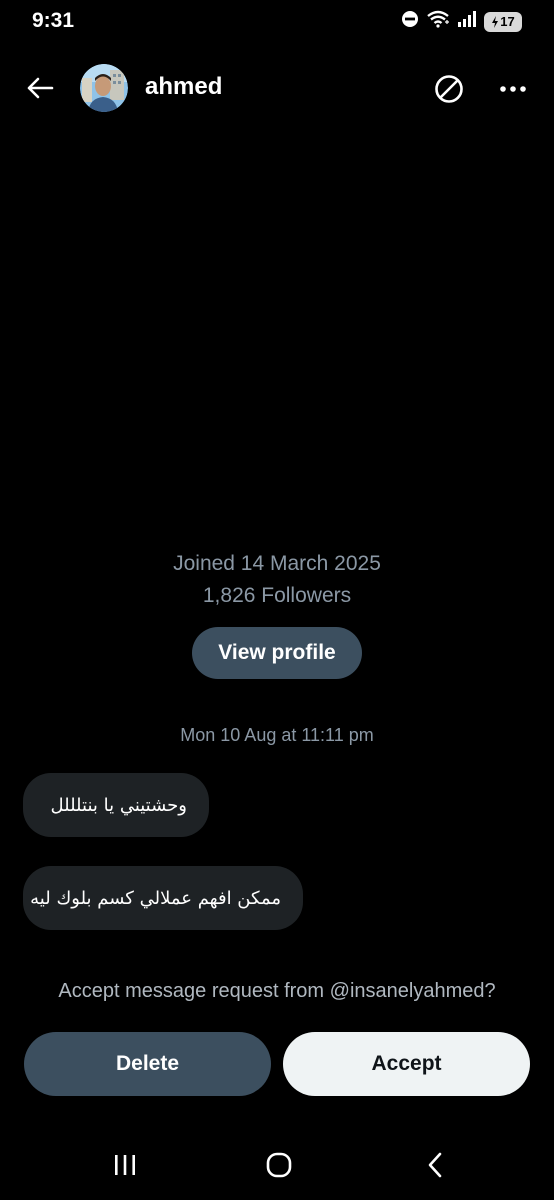  What do you see at coordinates (104, 88) in the screenshot?
I see `avatar` at bounding box center [104, 88].